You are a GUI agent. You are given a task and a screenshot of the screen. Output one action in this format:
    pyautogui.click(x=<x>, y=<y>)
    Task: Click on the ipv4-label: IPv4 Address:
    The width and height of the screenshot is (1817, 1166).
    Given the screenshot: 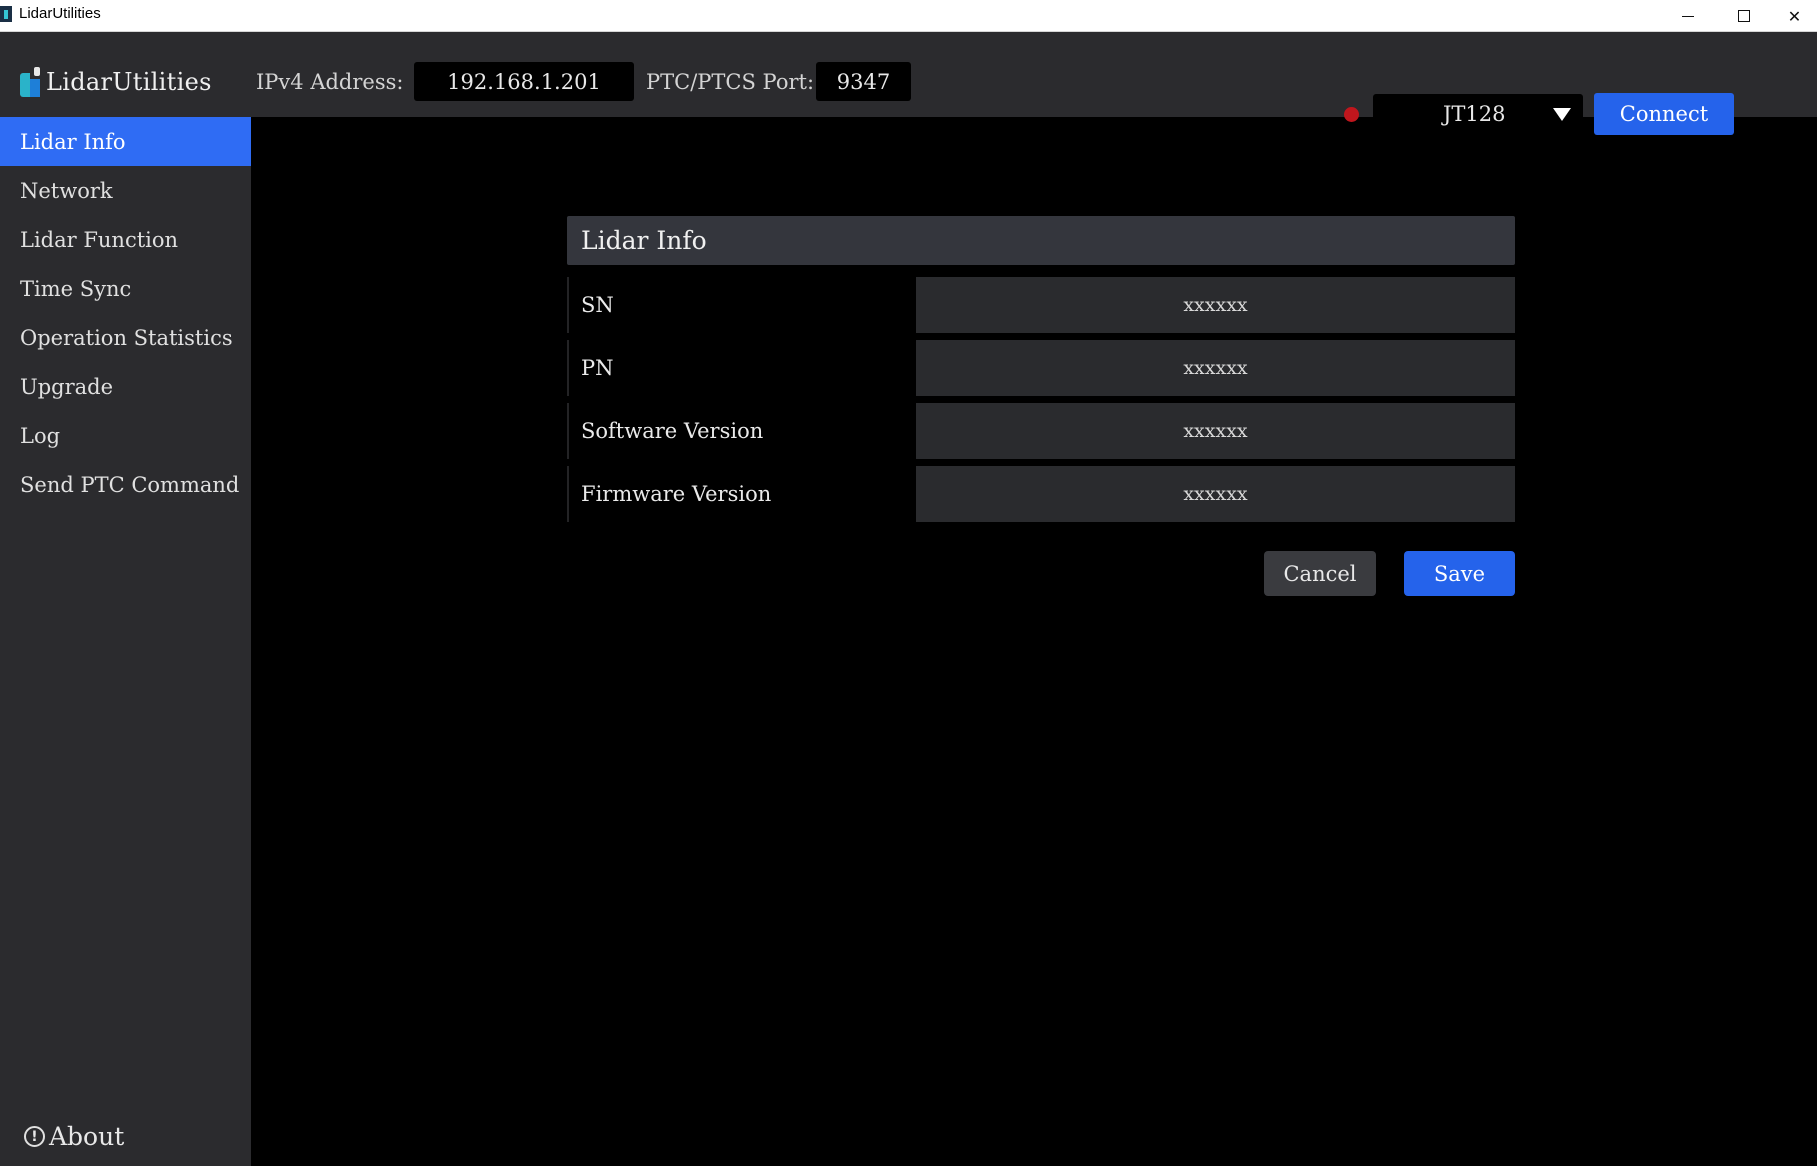 What is the action you would take?
    pyautogui.click(x=330, y=82)
    